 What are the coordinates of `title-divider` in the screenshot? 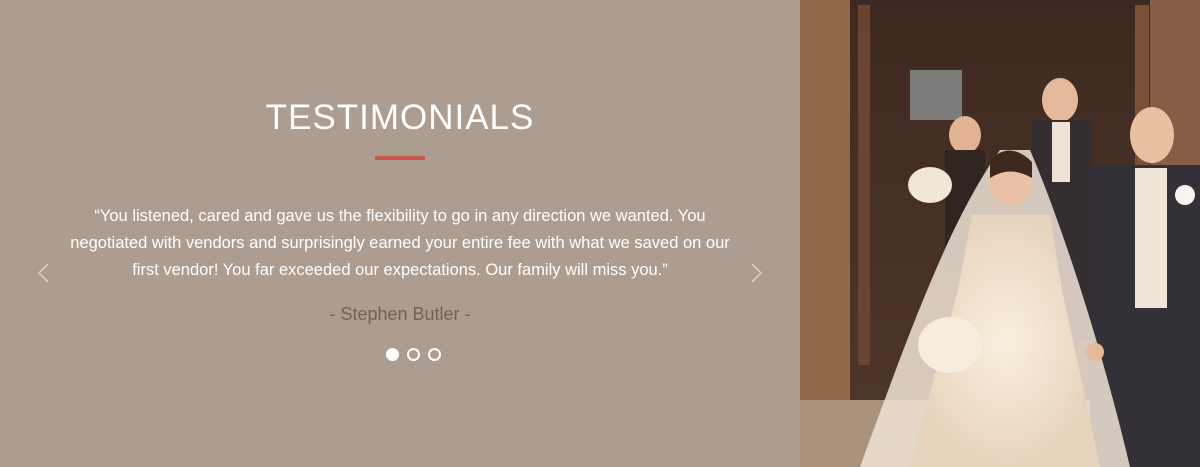 It's located at (400, 158).